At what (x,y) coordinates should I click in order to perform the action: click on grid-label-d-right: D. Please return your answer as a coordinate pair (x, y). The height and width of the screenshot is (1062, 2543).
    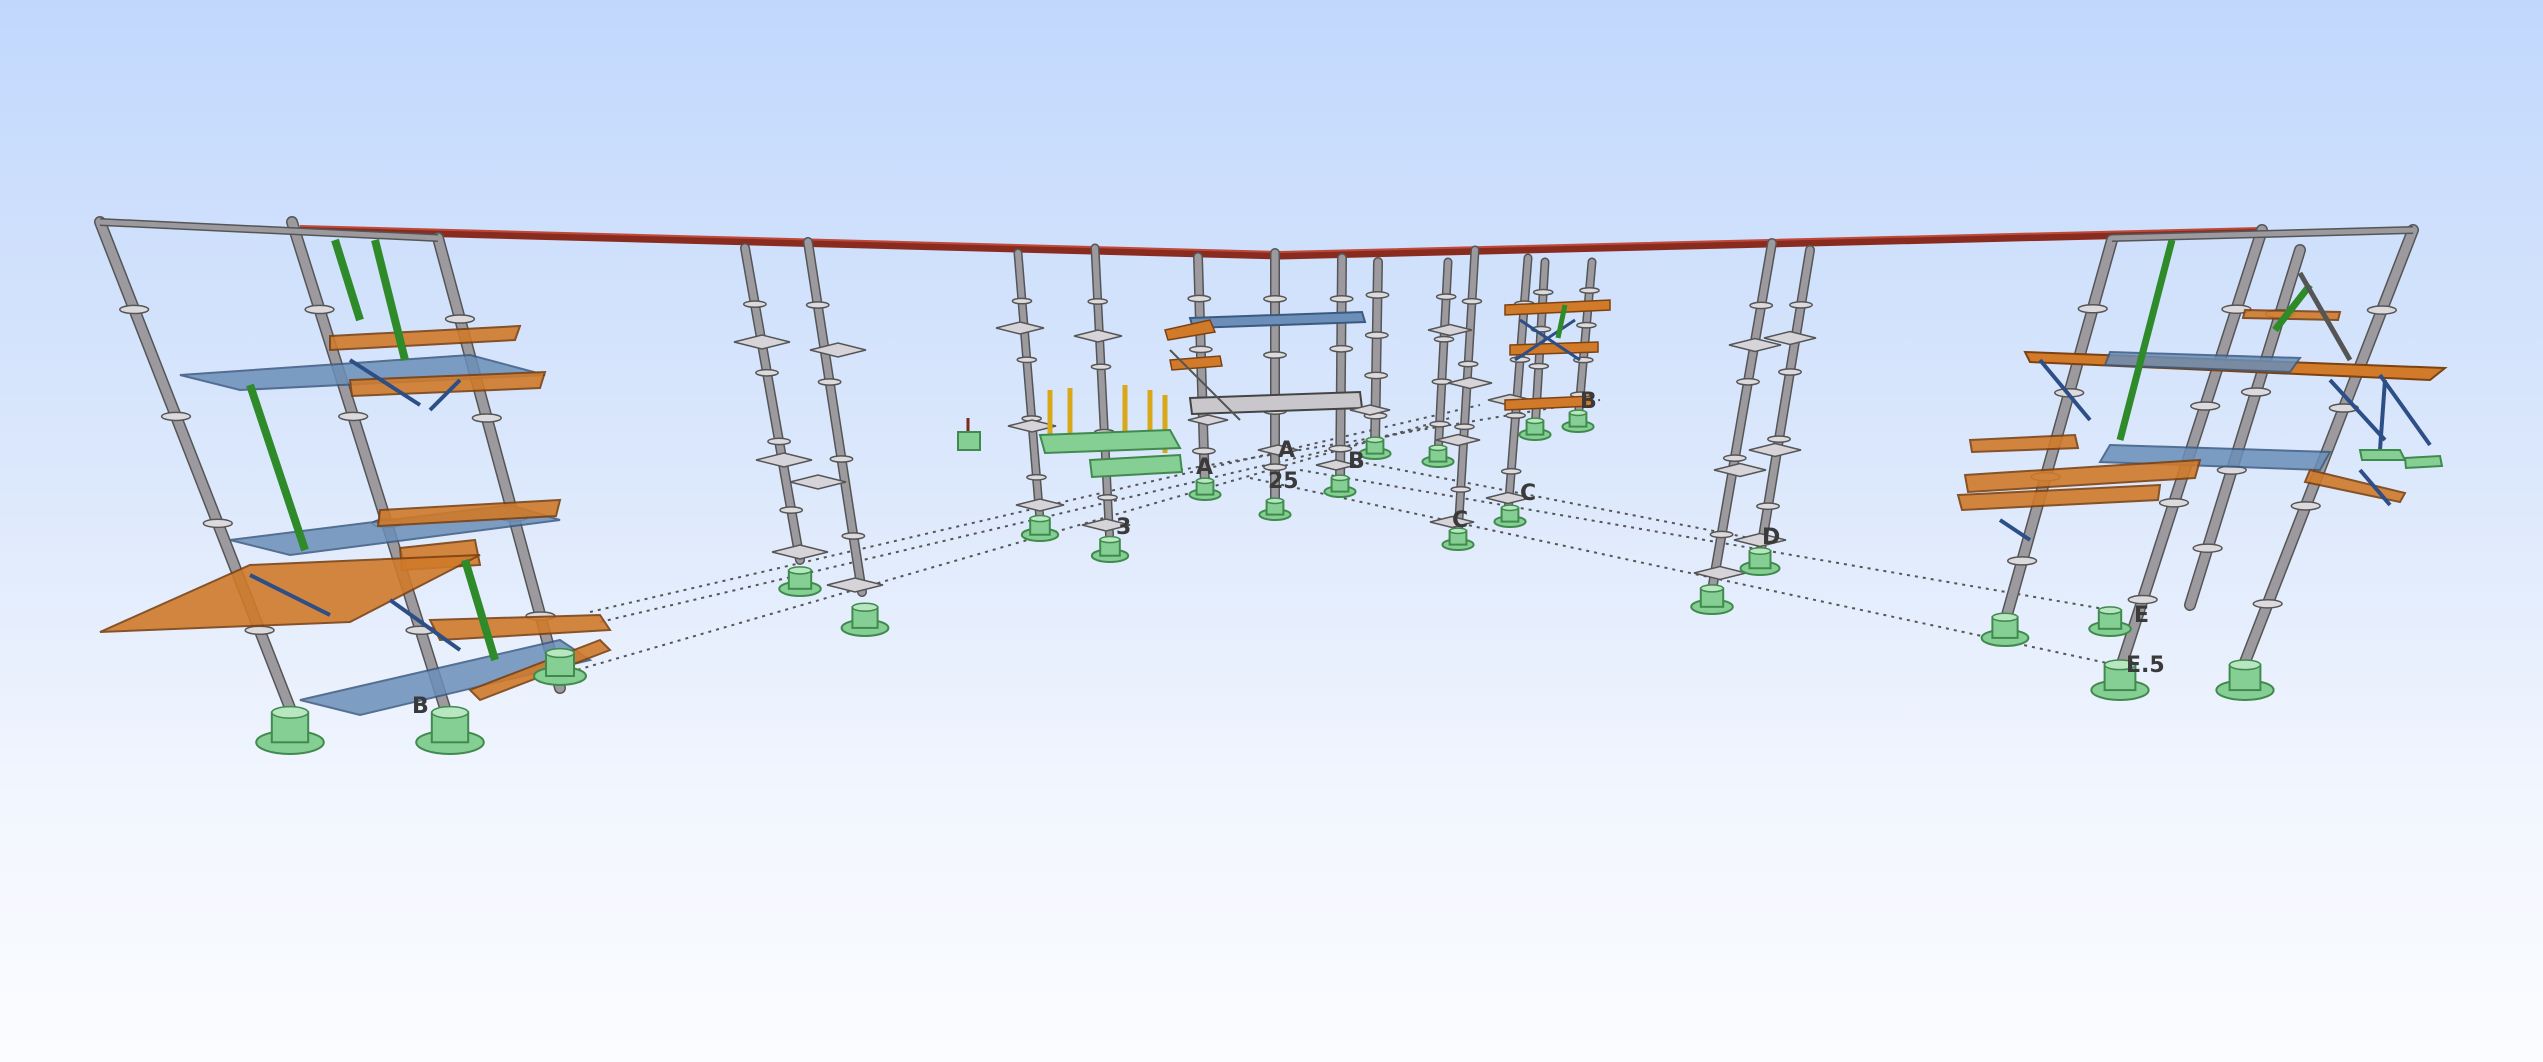
    Looking at the image, I should click on (1771, 537).